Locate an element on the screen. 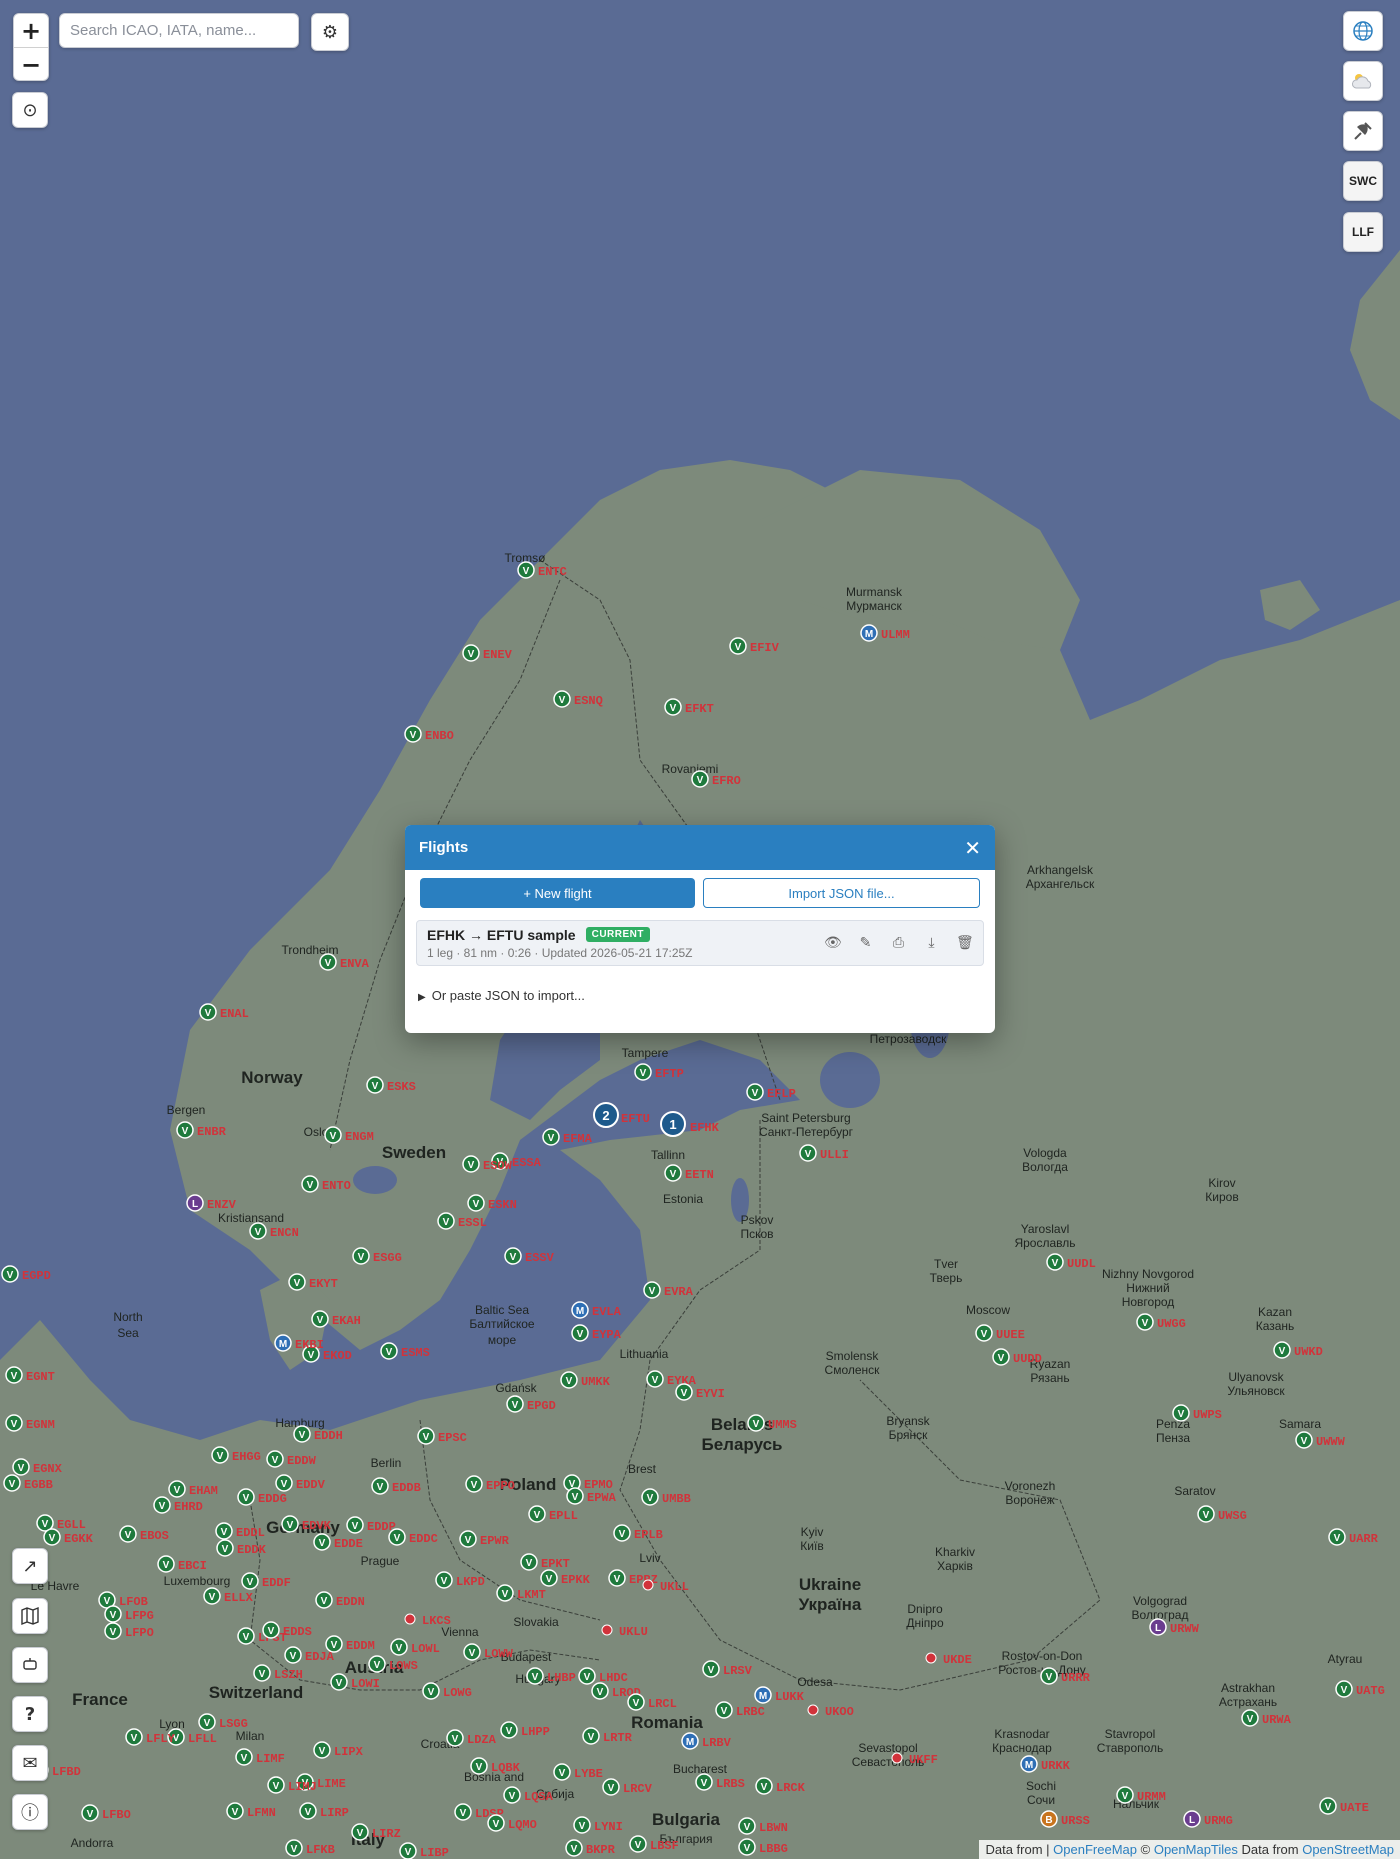  zoom-in-button: + is located at coordinates (31, 30).